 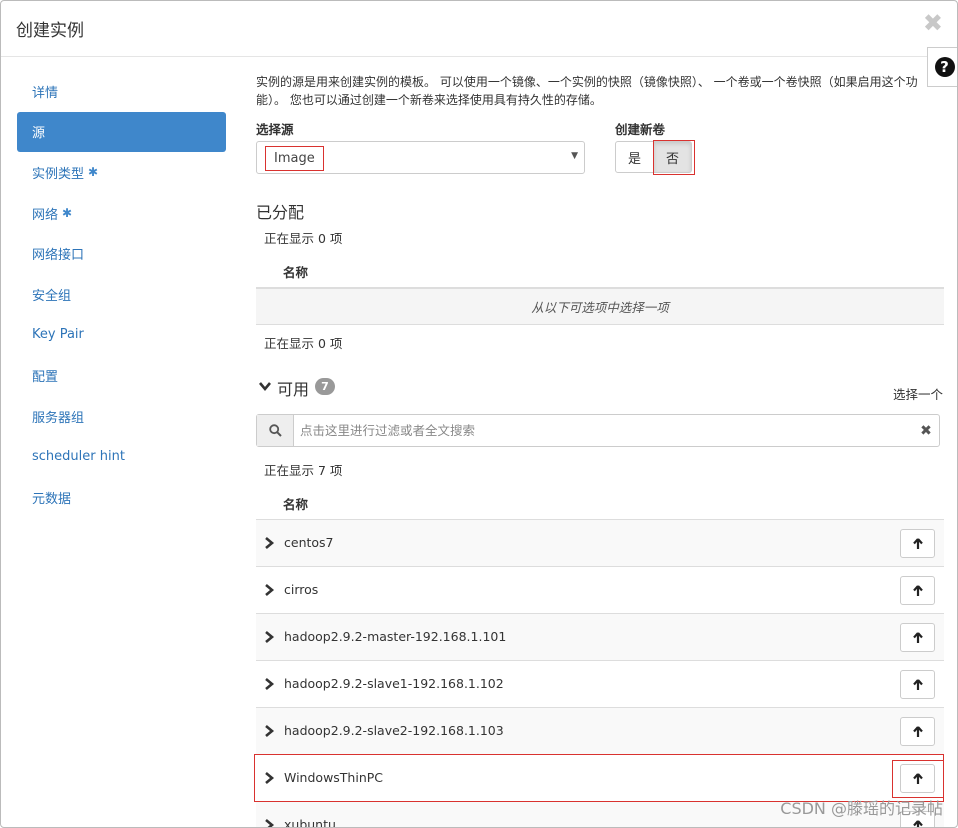 I want to click on chevron-down-icon, so click(x=265, y=386).